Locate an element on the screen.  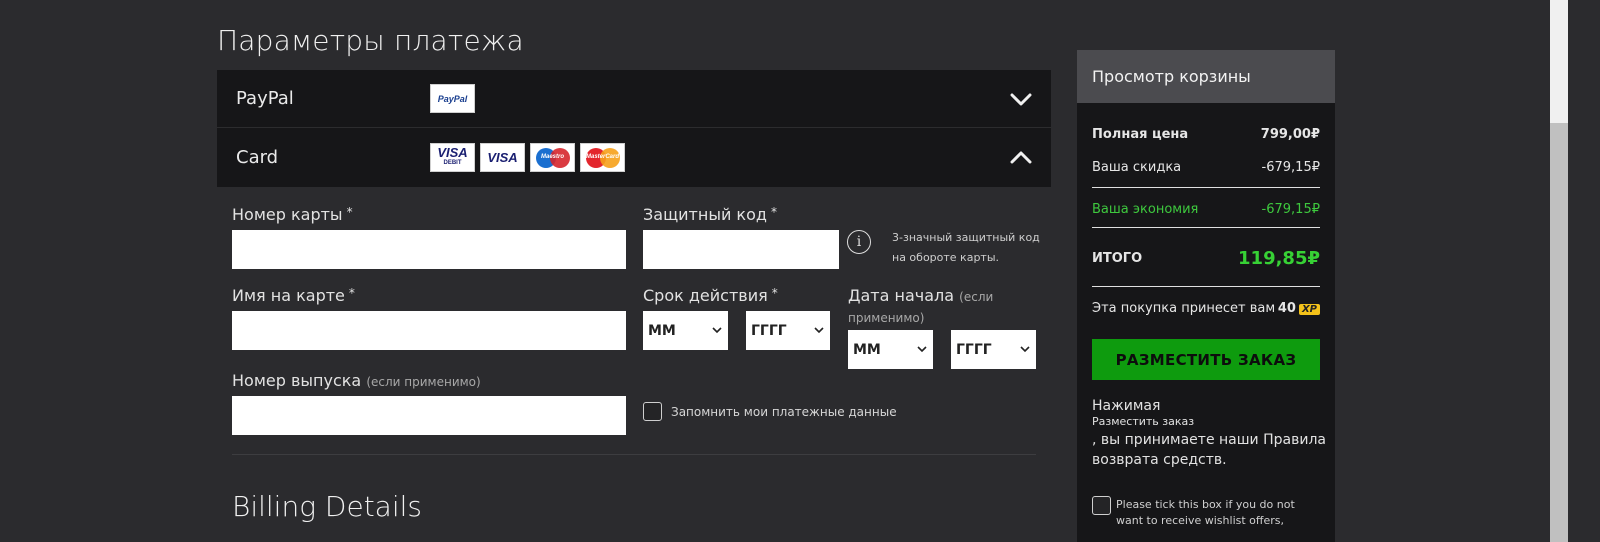
expiry-year-select: ГГГГ is located at coordinates (788, 330).